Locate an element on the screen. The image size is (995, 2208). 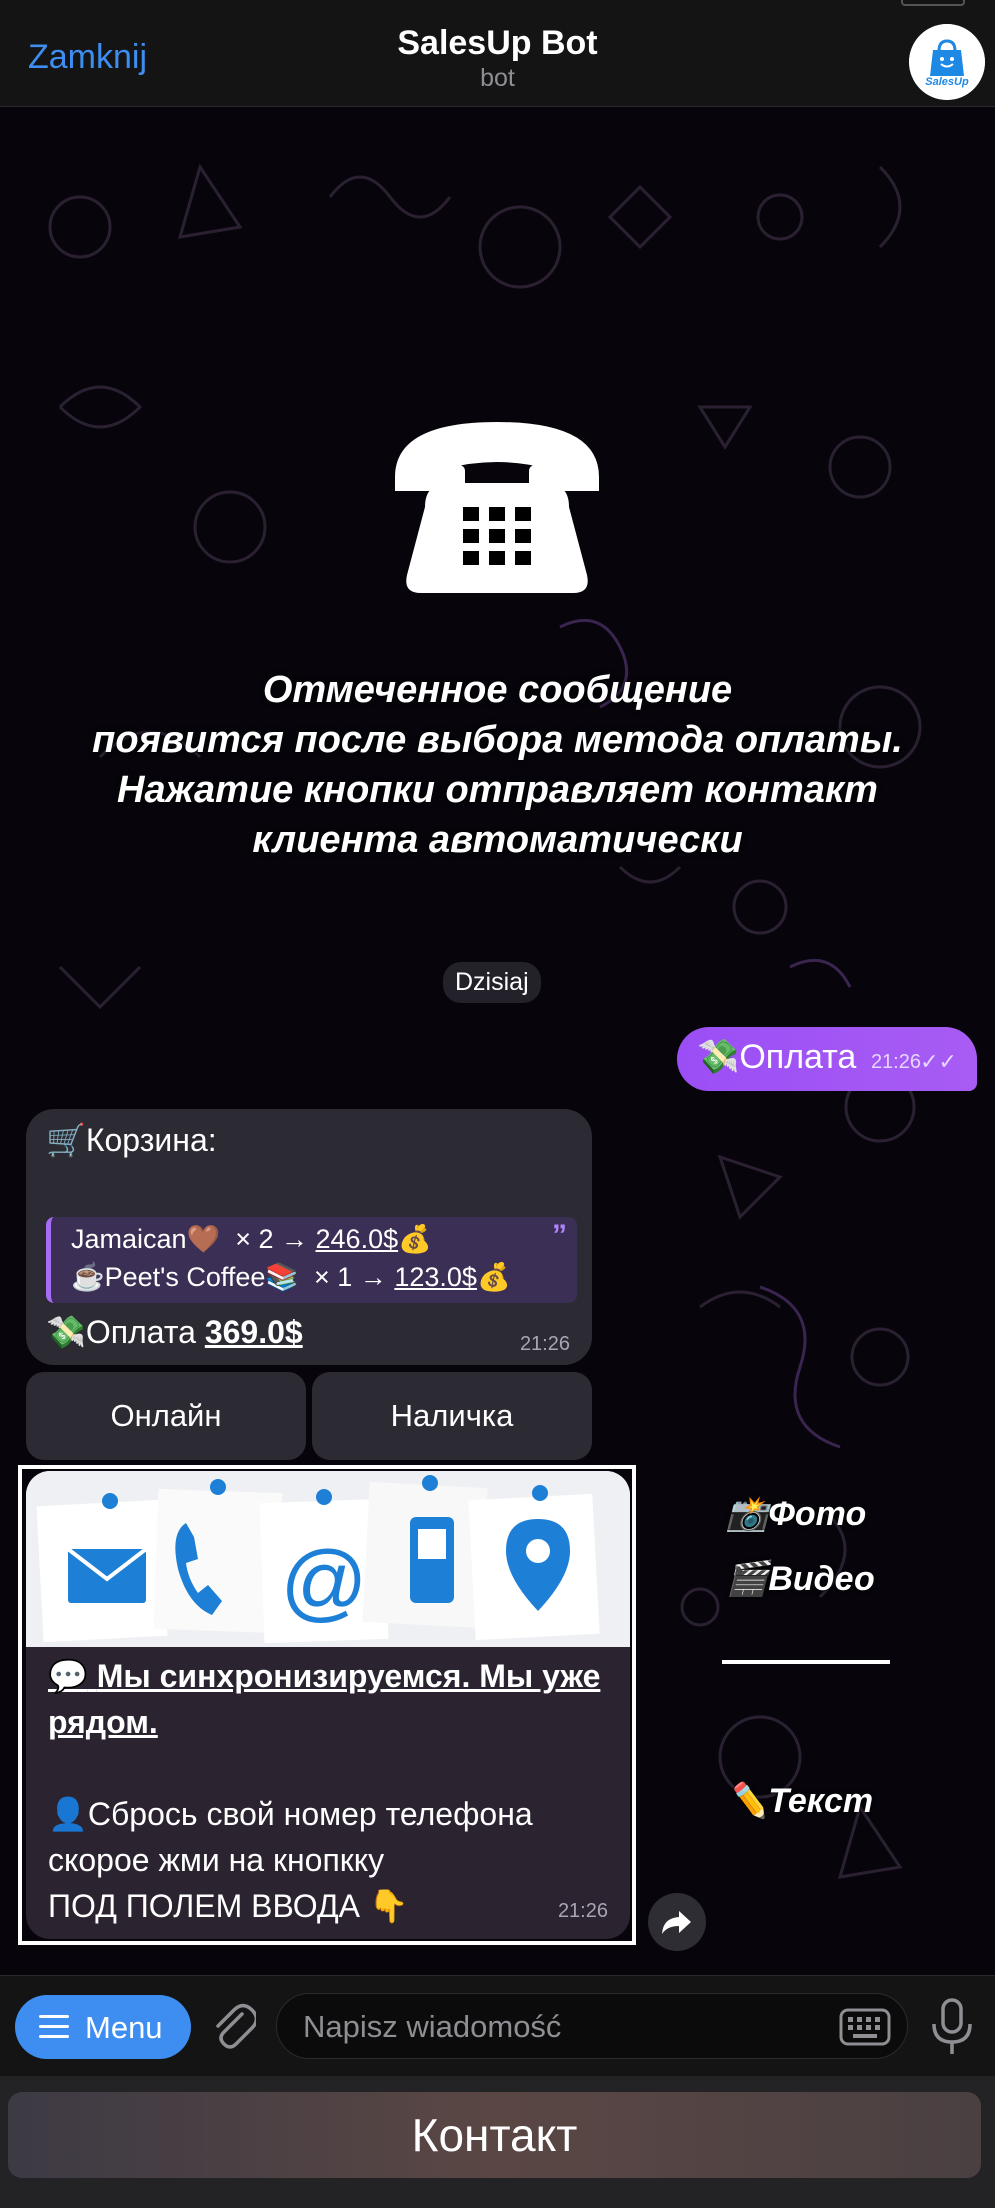
message-input is located at coordinates (563, 2027).